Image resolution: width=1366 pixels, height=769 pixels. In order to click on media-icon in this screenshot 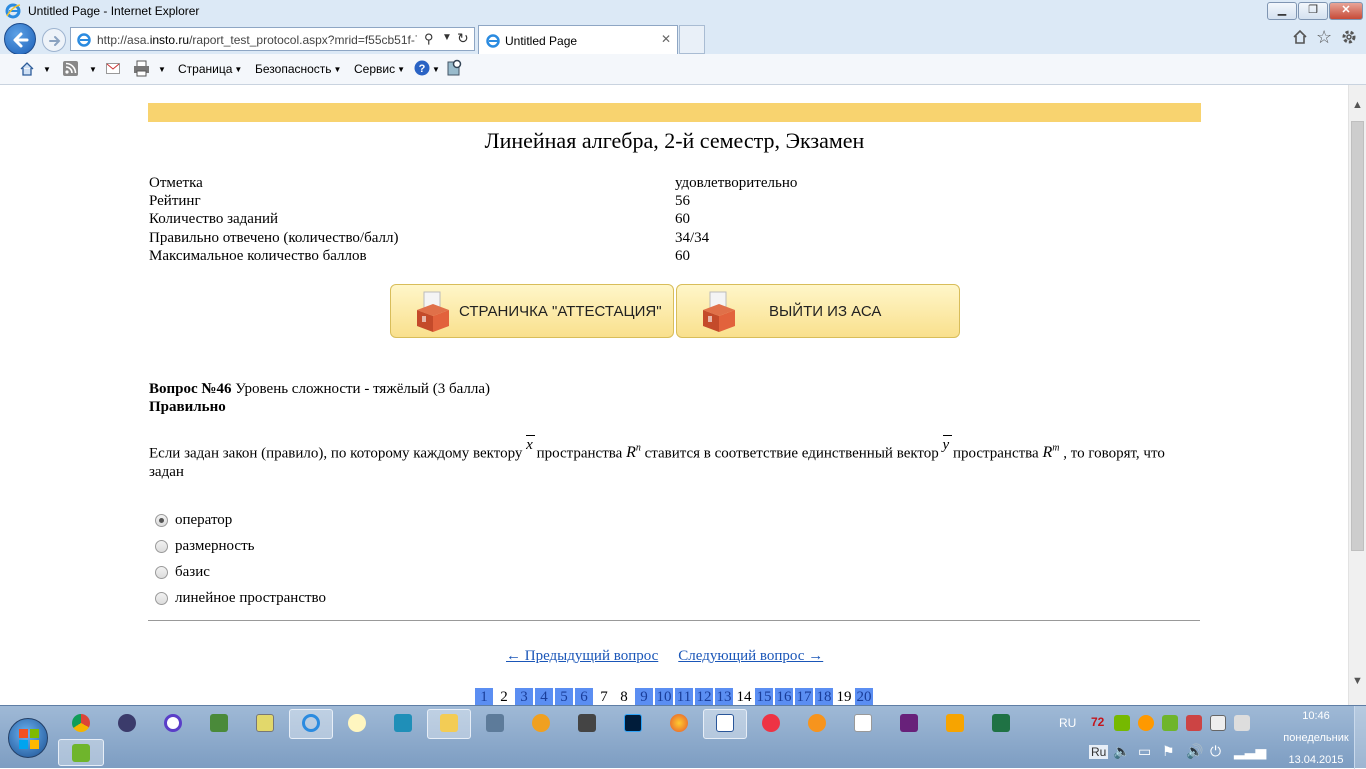, I will do `click(955, 723)`.